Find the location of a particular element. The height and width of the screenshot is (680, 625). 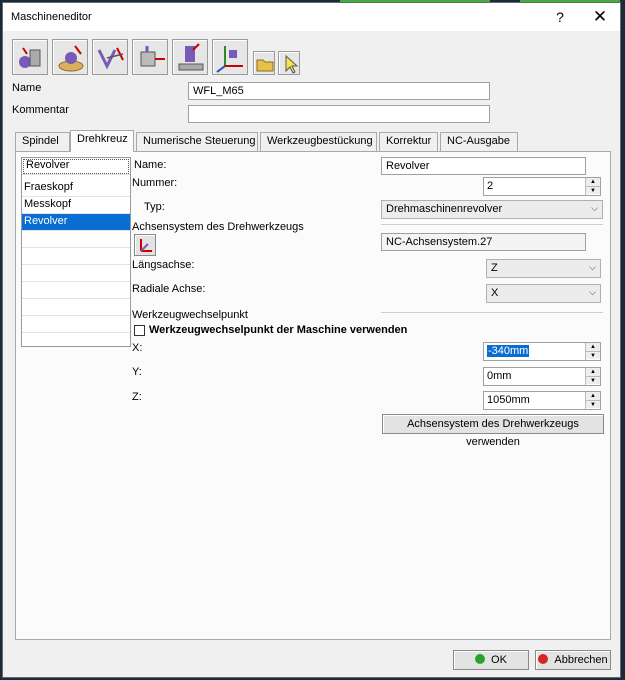

folder-icon is located at coordinates (265, 65).